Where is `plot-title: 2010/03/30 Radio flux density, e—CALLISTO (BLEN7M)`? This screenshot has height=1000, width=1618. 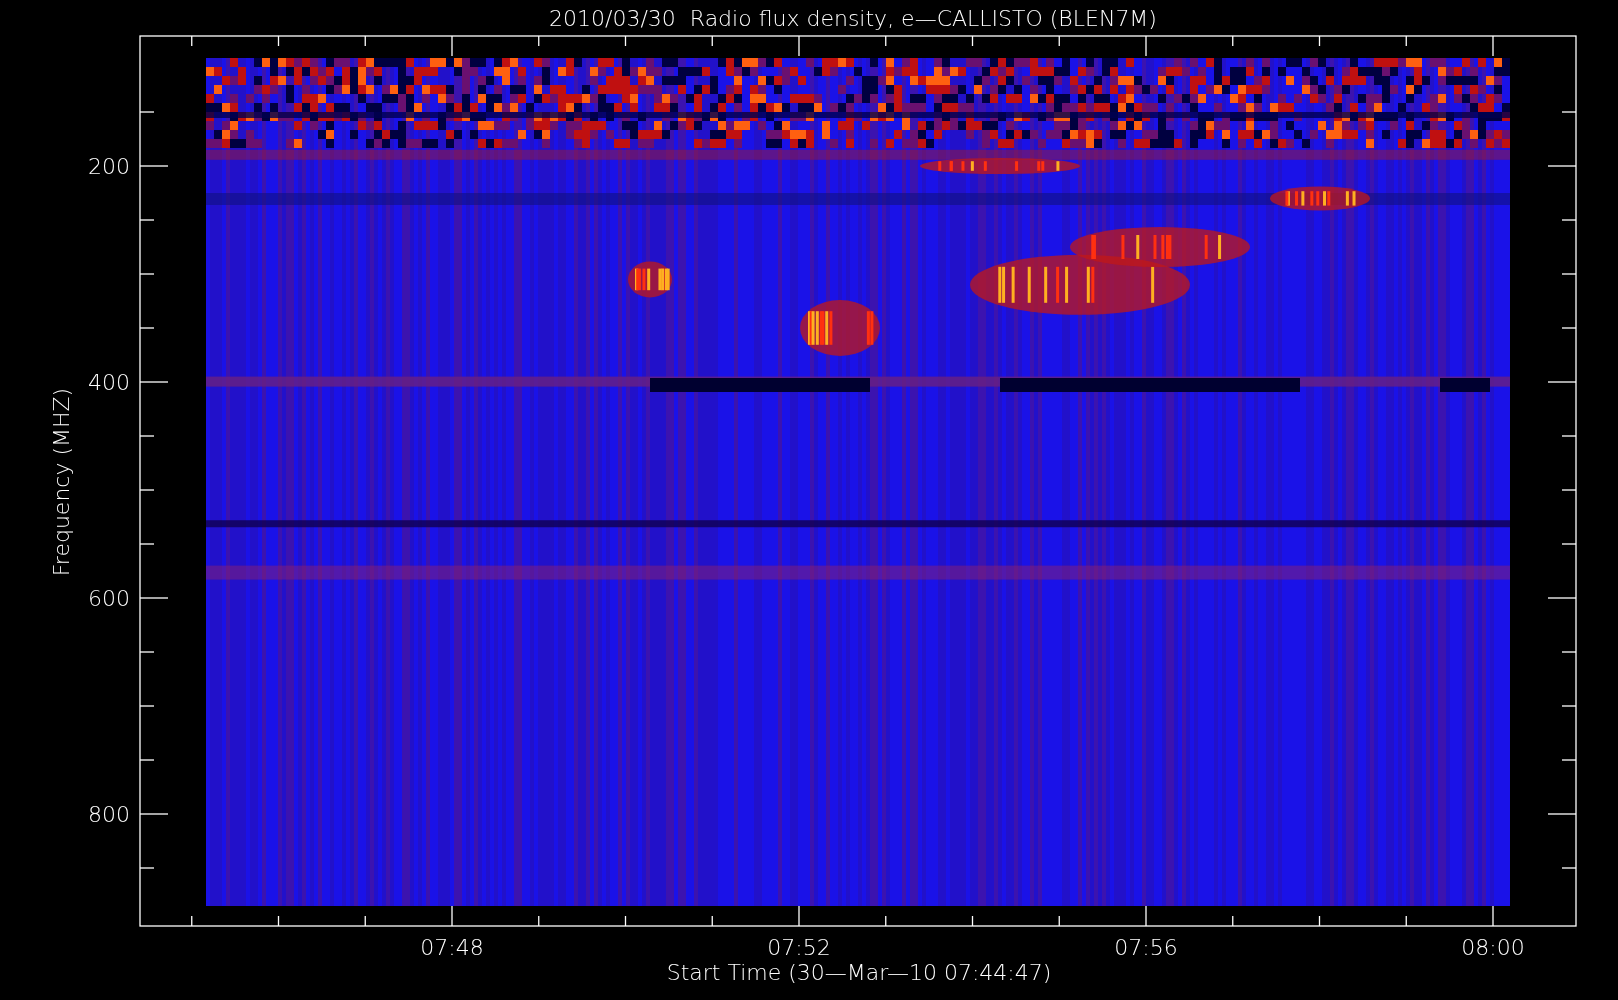
plot-title: 2010/03/30 Radio flux density, e—CALLISTO (BLEN7M) is located at coordinates (853, 18).